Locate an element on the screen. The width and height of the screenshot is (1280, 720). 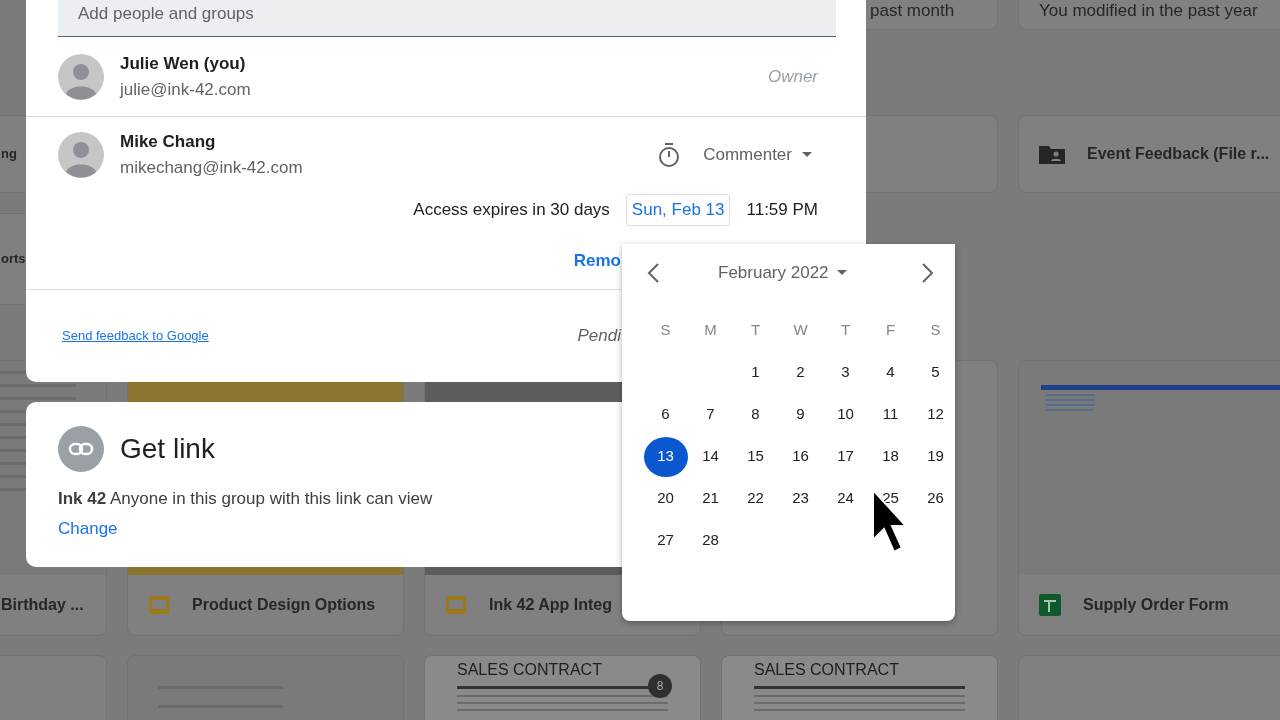
file-name: Supply Order Form is located at coordinates (1156, 605).